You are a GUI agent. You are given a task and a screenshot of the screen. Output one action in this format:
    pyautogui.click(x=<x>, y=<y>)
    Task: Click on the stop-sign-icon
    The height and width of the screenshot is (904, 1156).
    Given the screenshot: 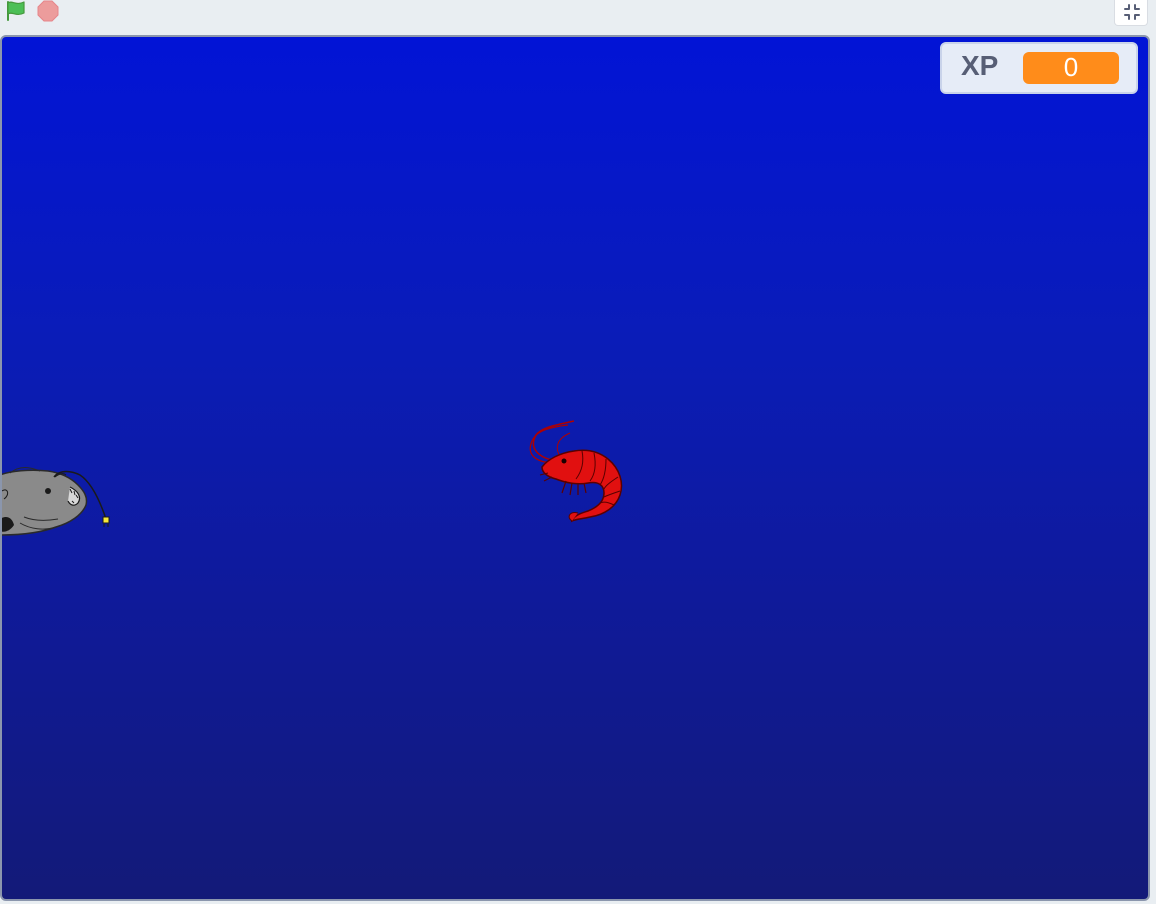 What is the action you would take?
    pyautogui.click(x=48, y=11)
    